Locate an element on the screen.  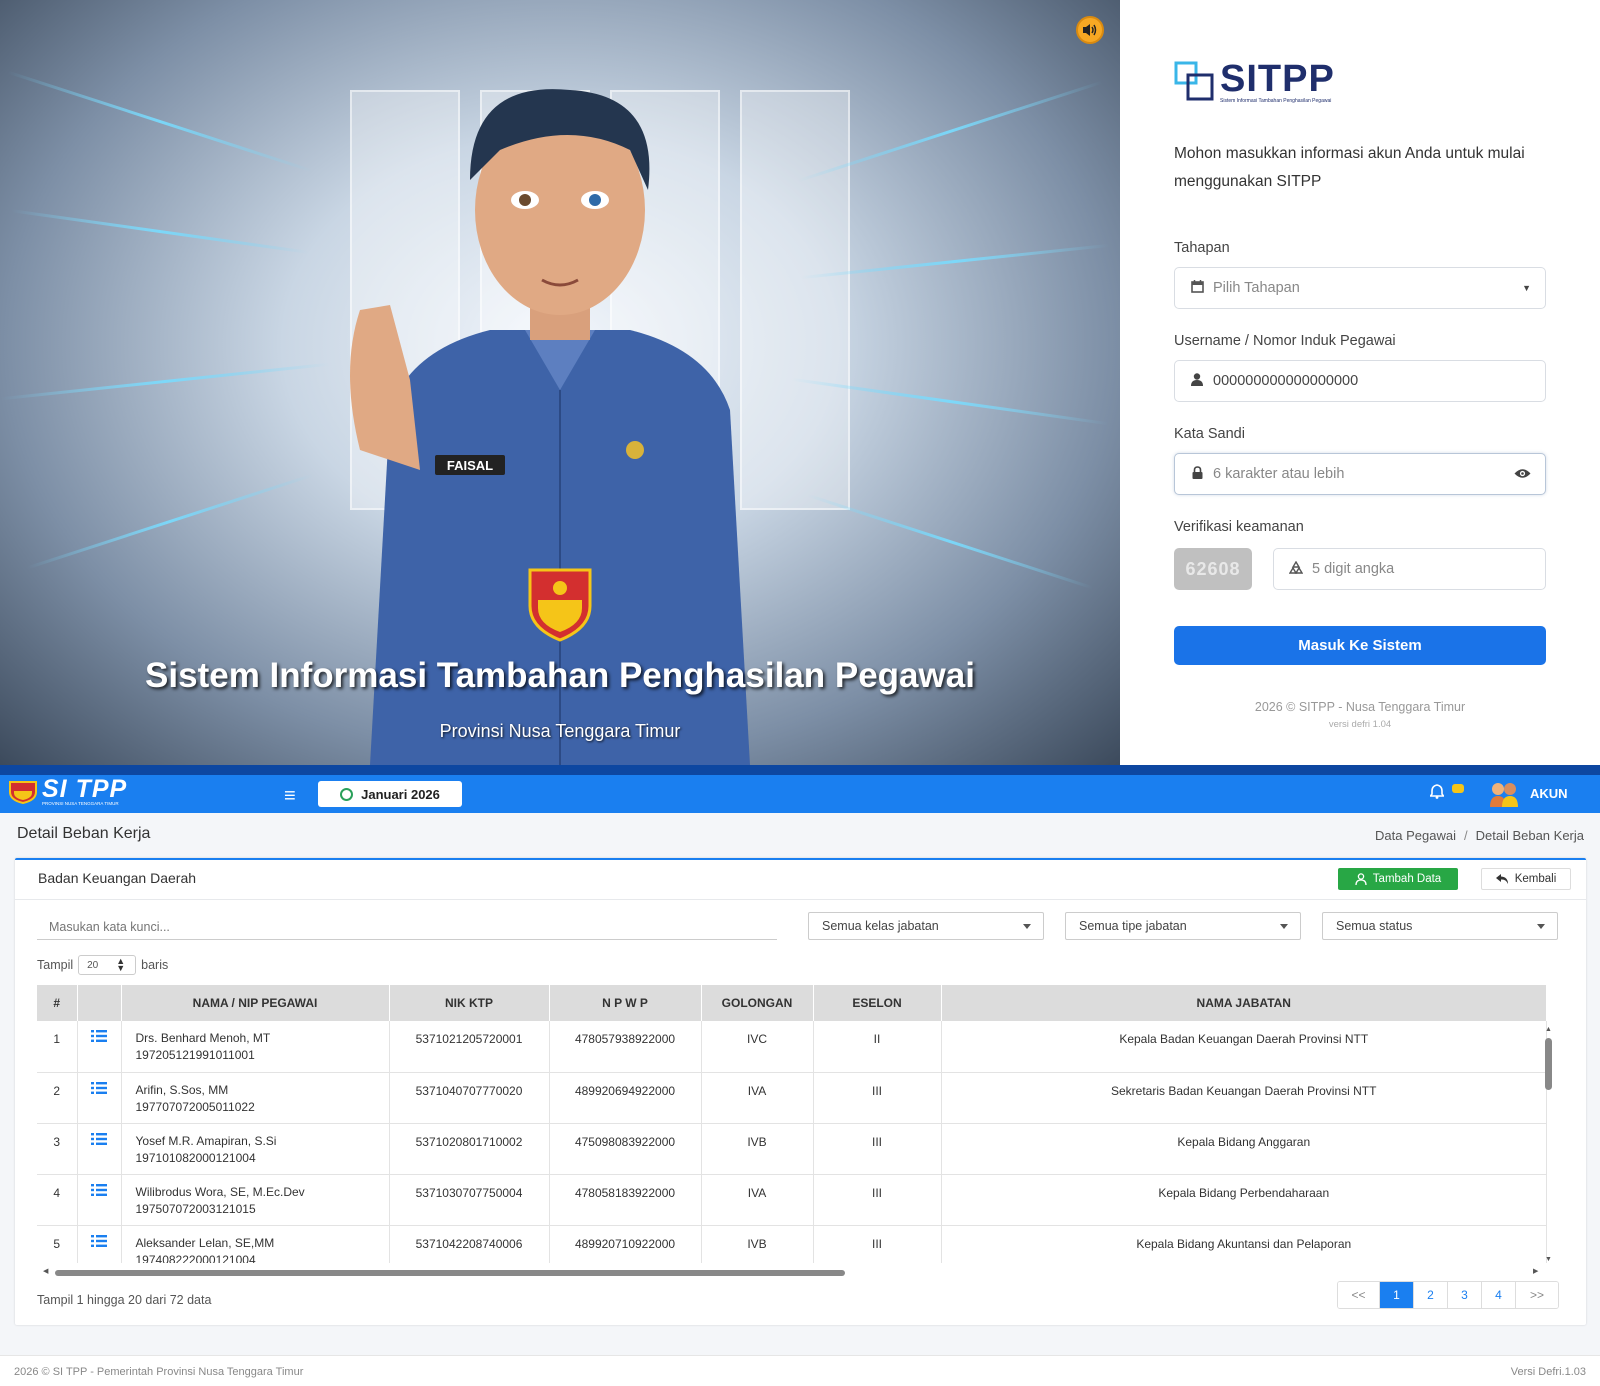
page-button-2: 2 is located at coordinates (1431, 1295).